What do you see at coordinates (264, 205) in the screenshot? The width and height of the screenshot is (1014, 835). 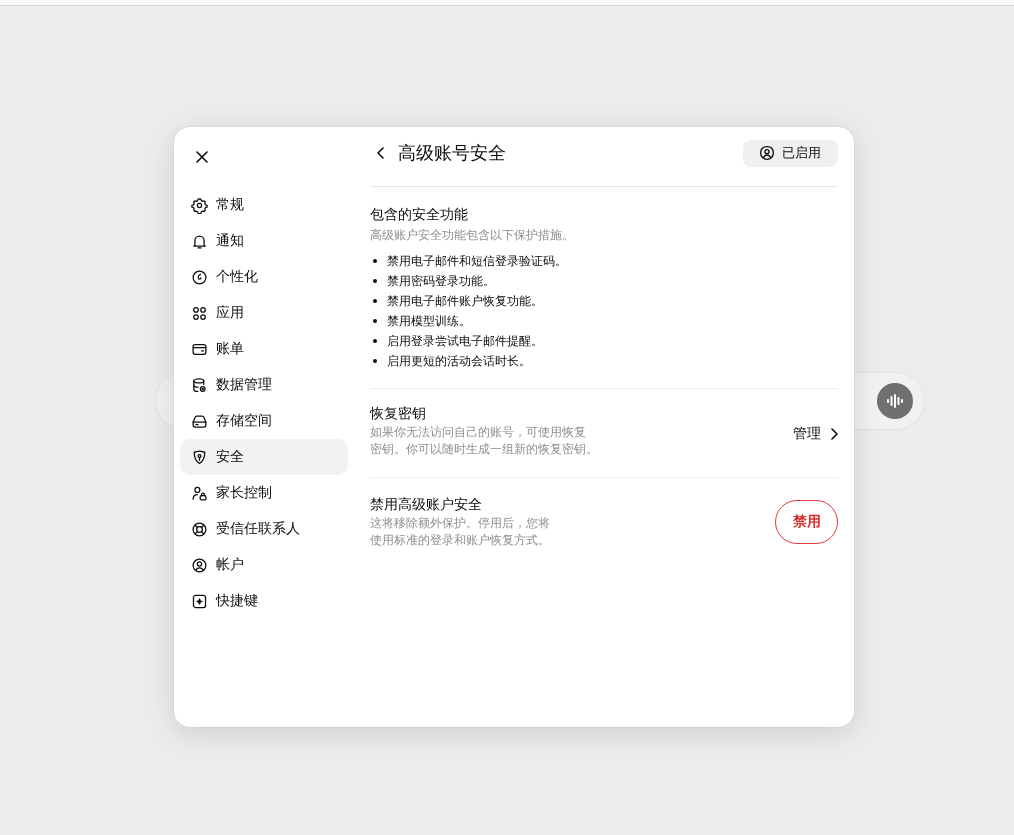 I see `sidebar-item: 常规` at bounding box center [264, 205].